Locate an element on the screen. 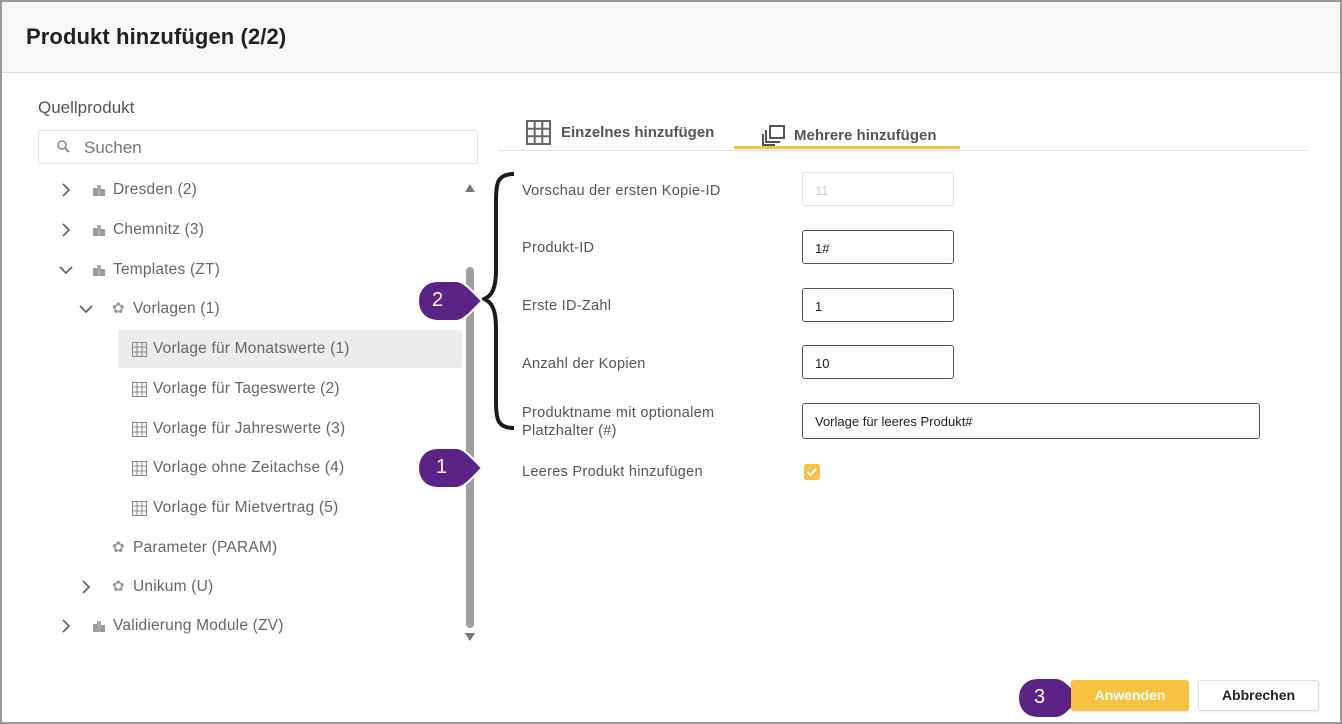 Image resolution: width=1342 pixels, height=724 pixels. product-name-label-line1: Produktname mit optionalem is located at coordinates (618, 413).